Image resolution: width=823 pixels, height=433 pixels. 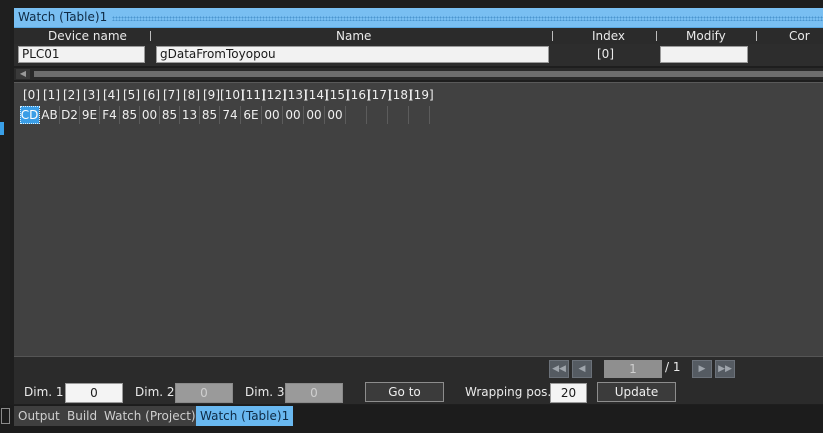 What do you see at coordinates (70, 115) in the screenshot?
I see `array-value-cell: D2` at bounding box center [70, 115].